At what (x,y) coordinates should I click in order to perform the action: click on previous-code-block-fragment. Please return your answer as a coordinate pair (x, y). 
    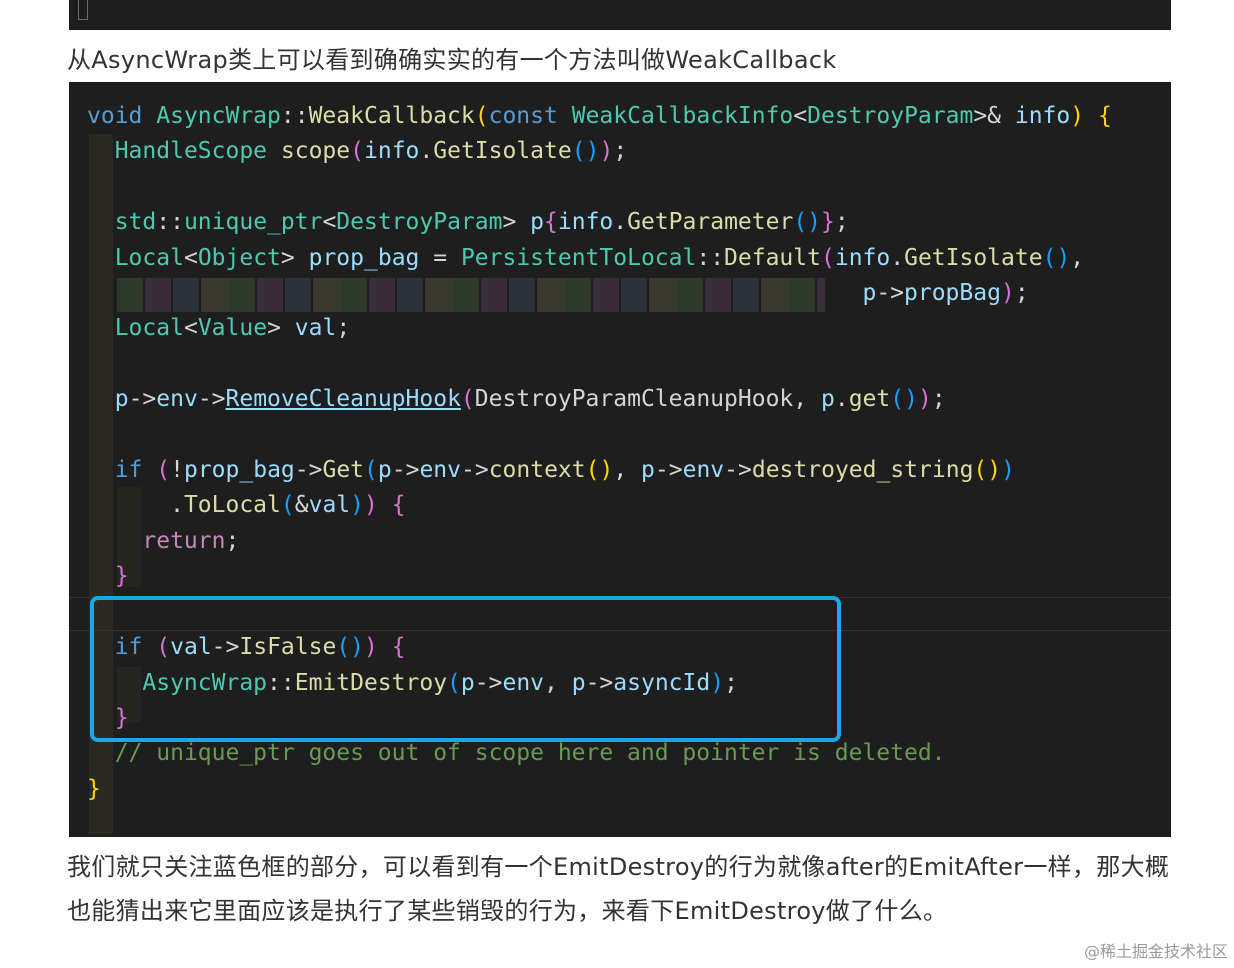
    Looking at the image, I should click on (620, 15).